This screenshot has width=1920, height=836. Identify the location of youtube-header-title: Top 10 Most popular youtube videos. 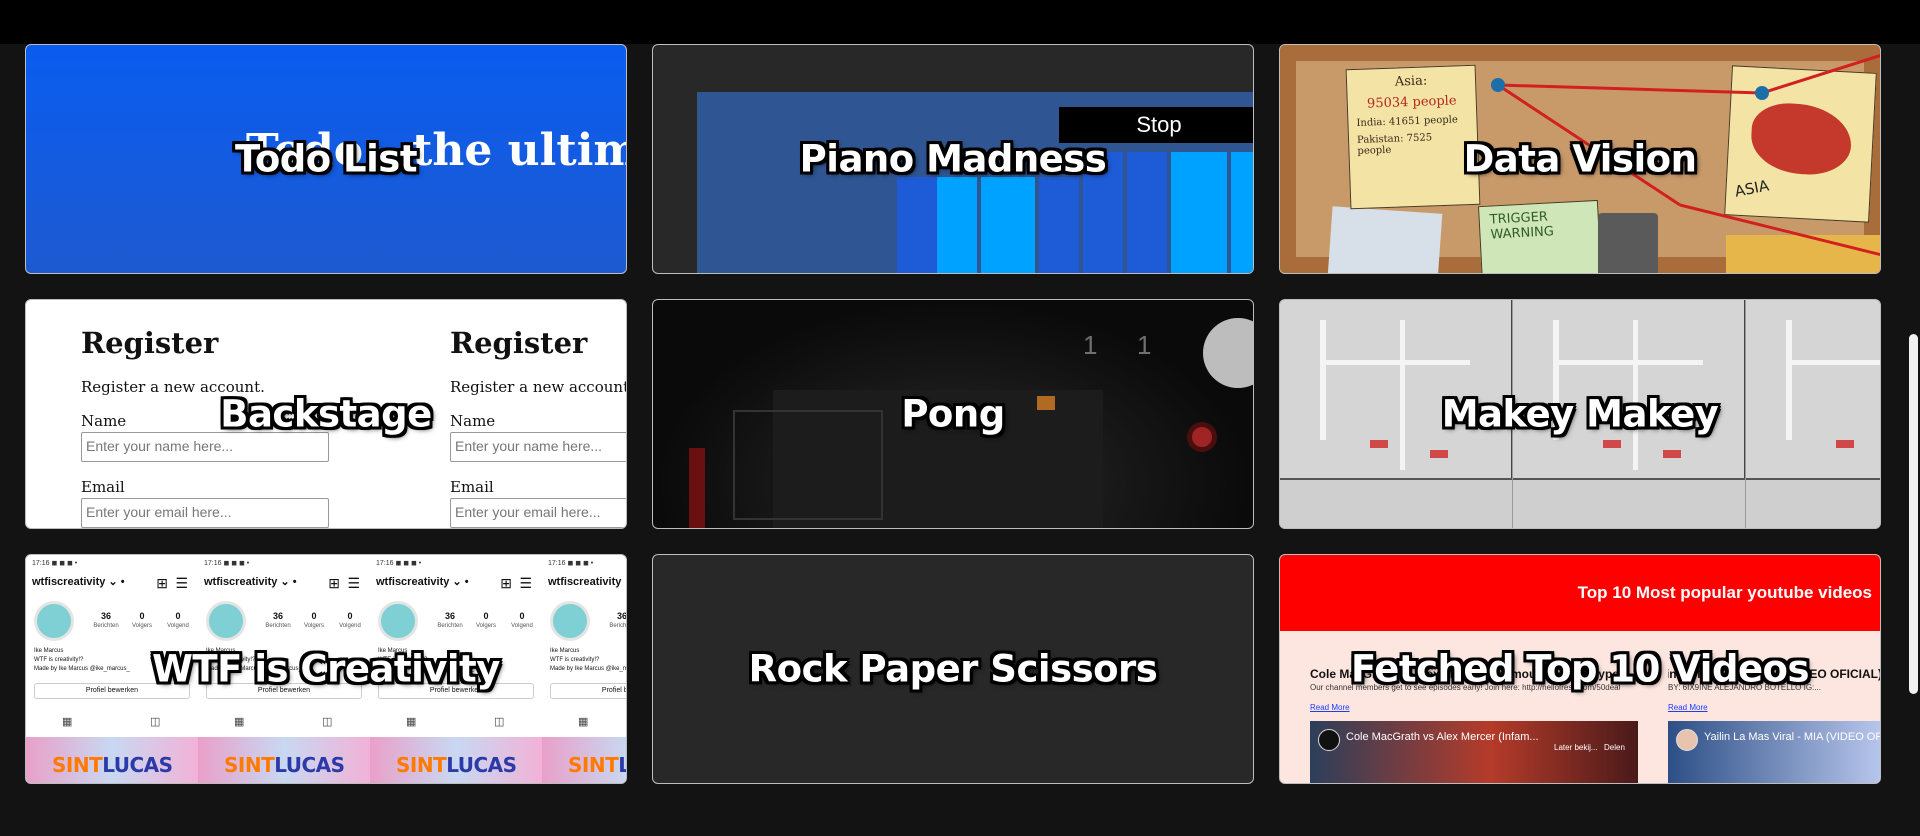
(1724, 592).